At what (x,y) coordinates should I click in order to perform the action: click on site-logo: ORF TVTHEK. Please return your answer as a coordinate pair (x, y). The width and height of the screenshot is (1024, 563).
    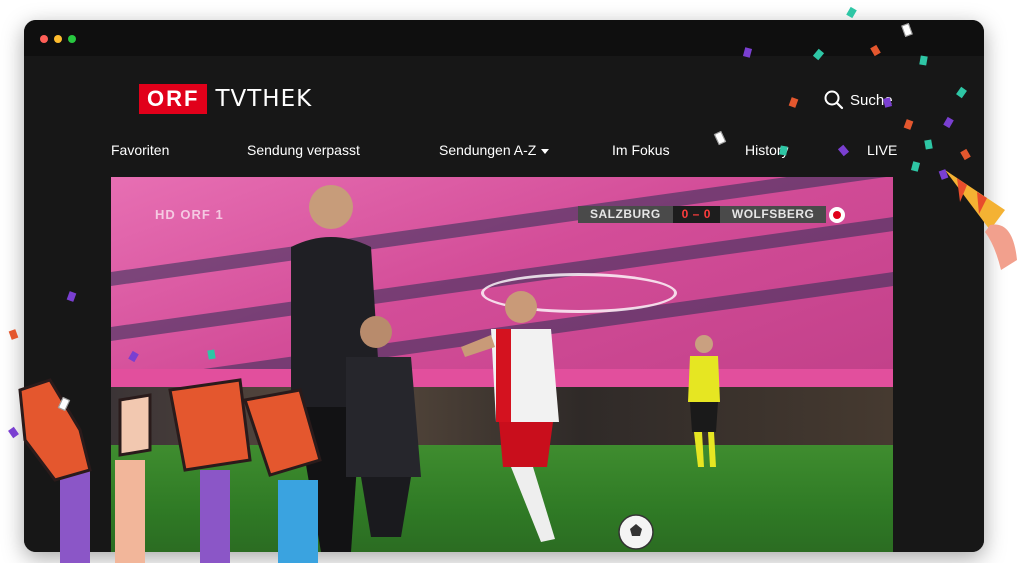
    Looking at the image, I should click on (225, 99).